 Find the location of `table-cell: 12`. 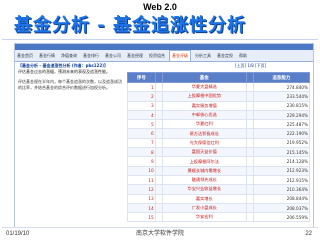

table-cell: 12 is located at coordinates (141, 189).